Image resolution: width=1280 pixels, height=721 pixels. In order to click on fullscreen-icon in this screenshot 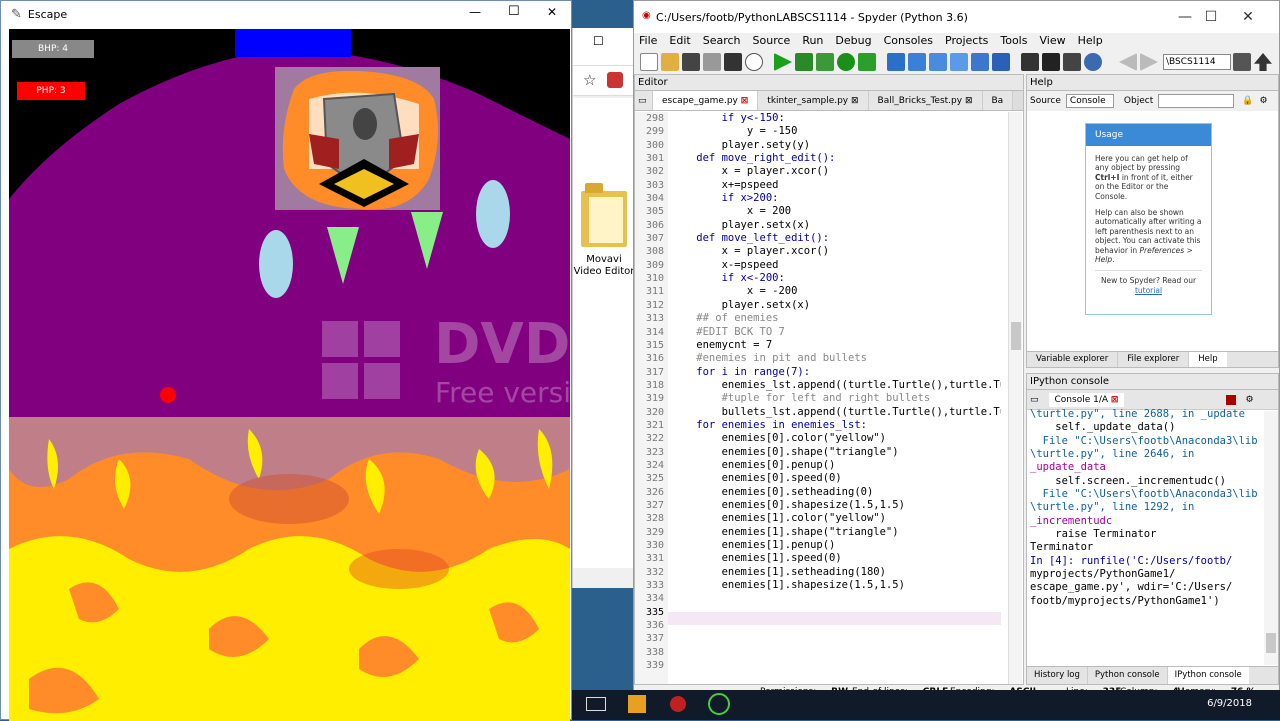, I will do `click(1051, 62)`.